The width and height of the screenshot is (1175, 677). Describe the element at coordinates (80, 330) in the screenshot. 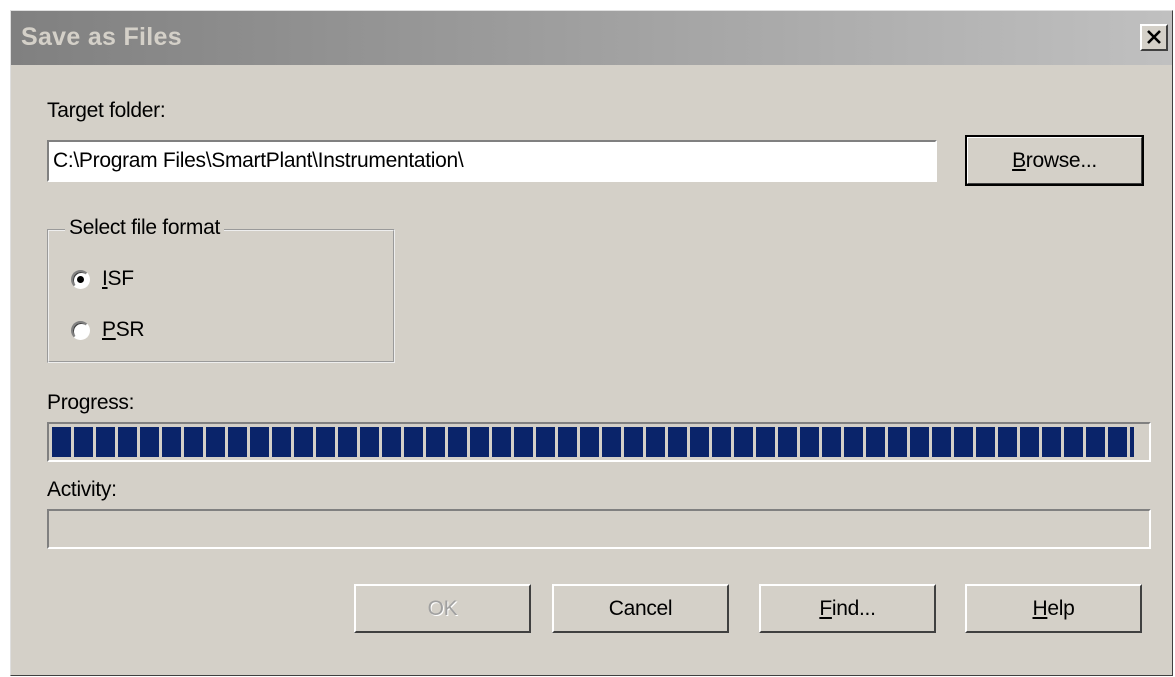

I see `radio-psr-indicator` at that location.